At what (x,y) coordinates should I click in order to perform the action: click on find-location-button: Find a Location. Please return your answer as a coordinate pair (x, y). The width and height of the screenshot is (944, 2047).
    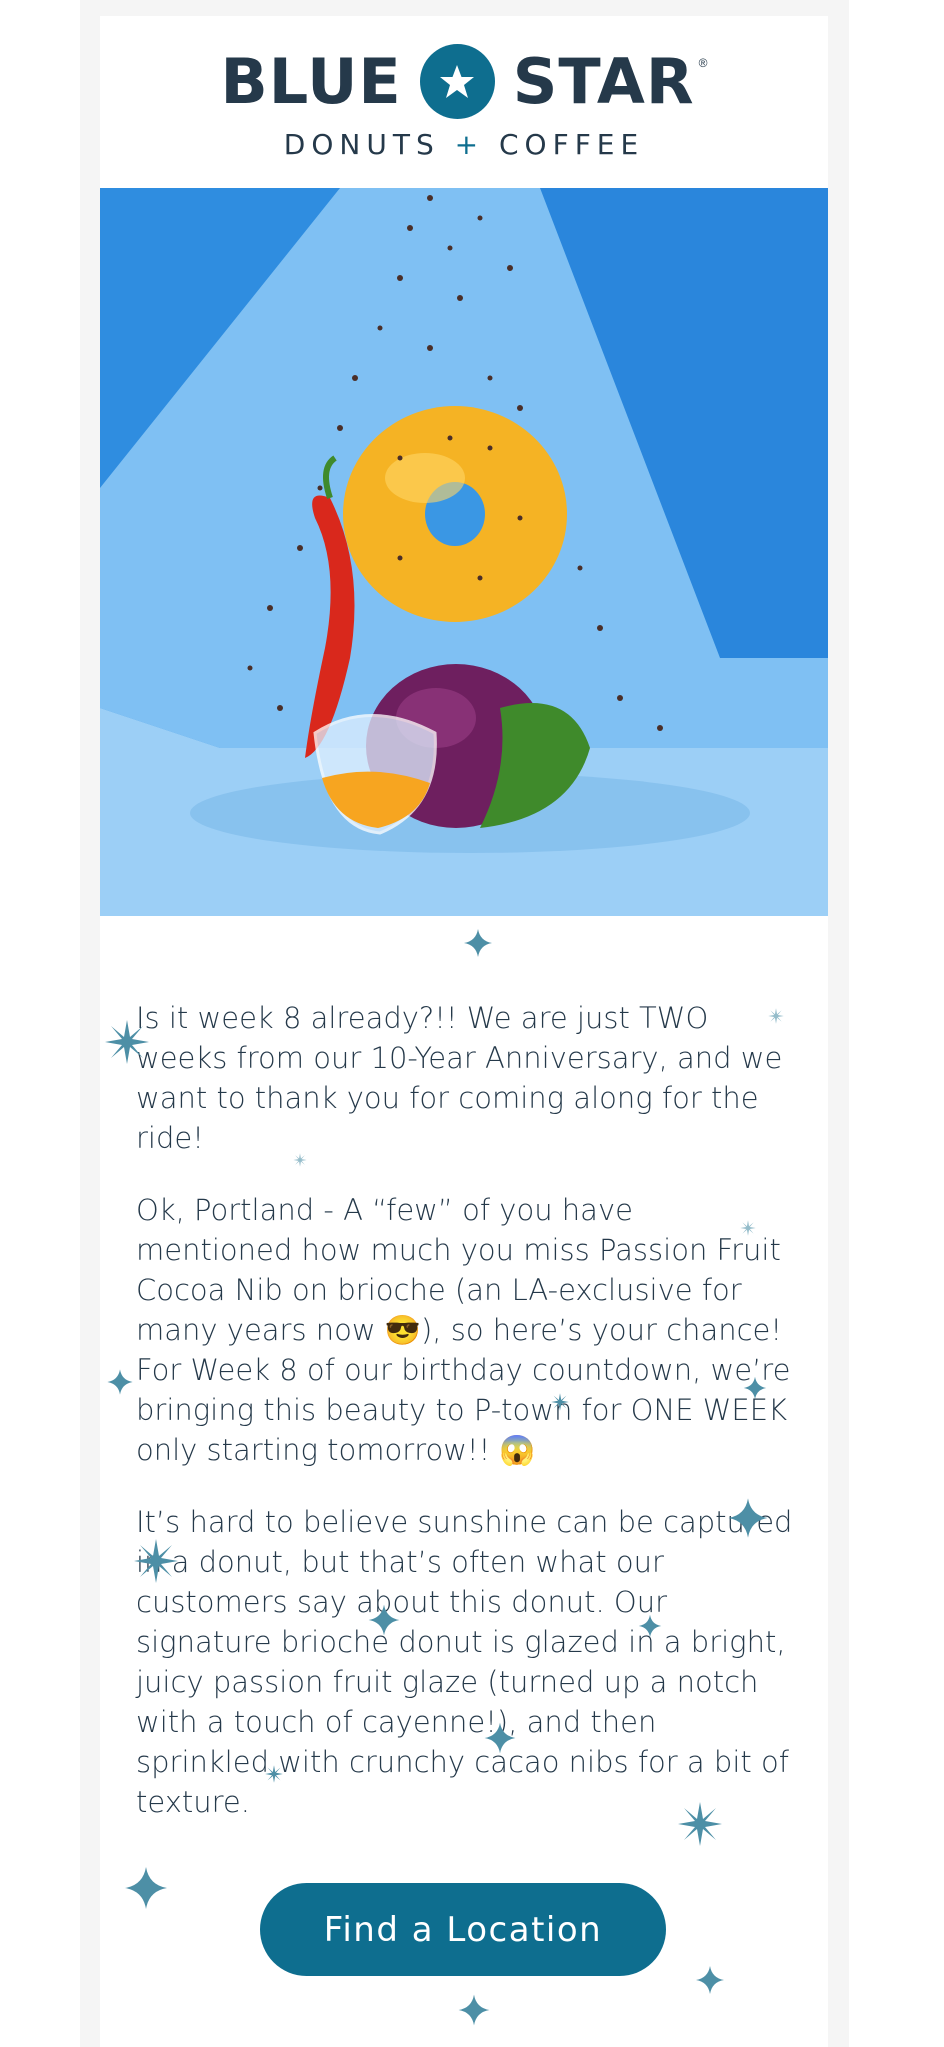
    Looking at the image, I should click on (463, 1929).